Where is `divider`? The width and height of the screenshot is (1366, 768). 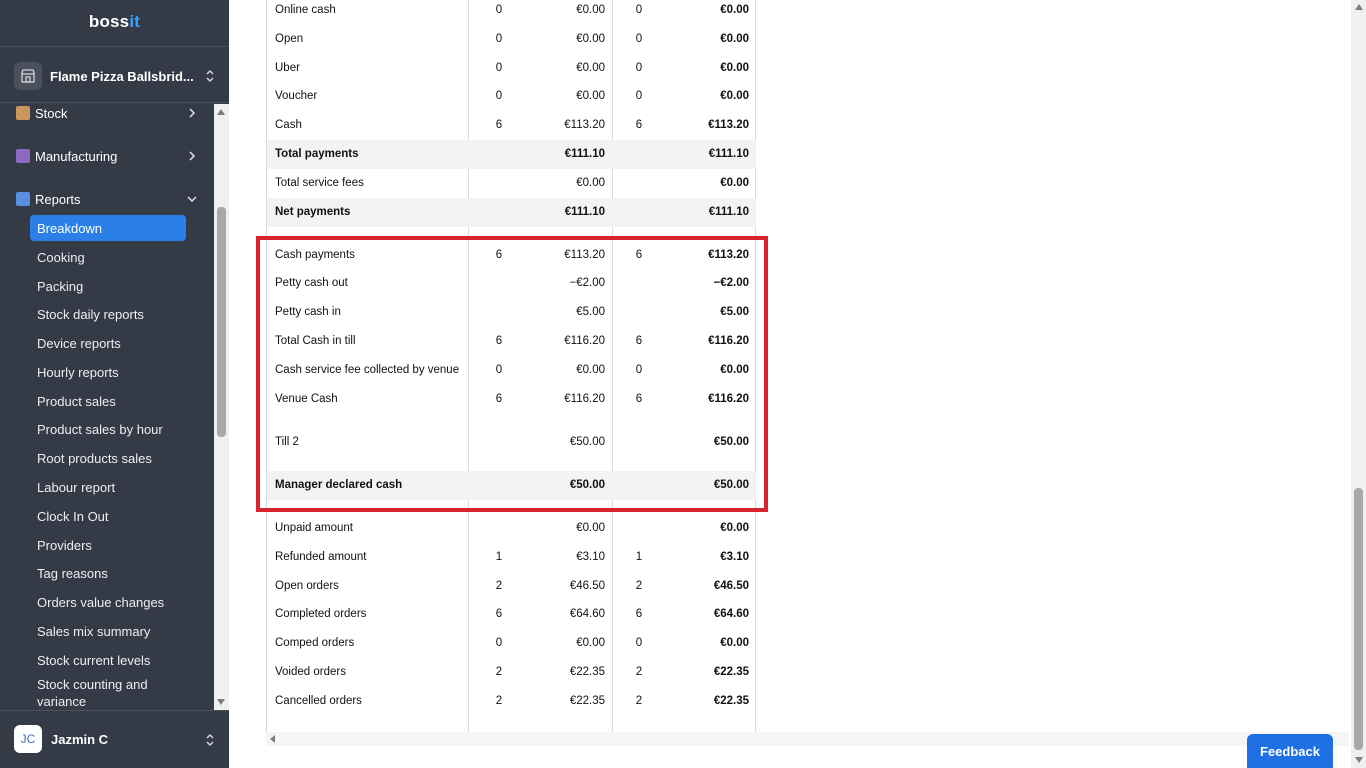 divider is located at coordinates (114, 710).